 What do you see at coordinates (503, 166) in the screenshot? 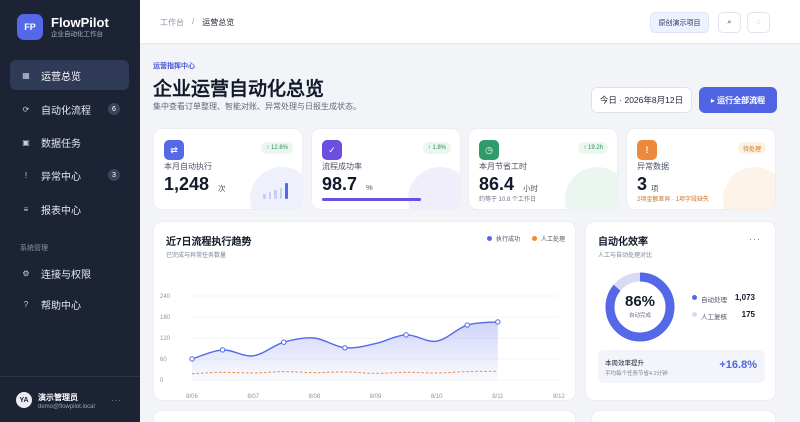
I see `kpi-label: 本月节省工时` at bounding box center [503, 166].